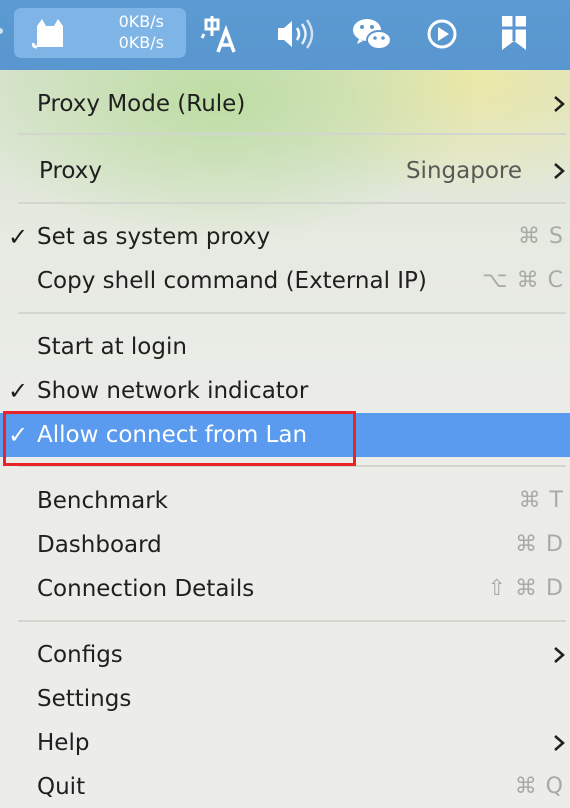 This screenshot has height=808, width=570. Describe the element at coordinates (285, 786) in the screenshot. I see `menu-item-quit: Quit ⌘ Q` at that location.